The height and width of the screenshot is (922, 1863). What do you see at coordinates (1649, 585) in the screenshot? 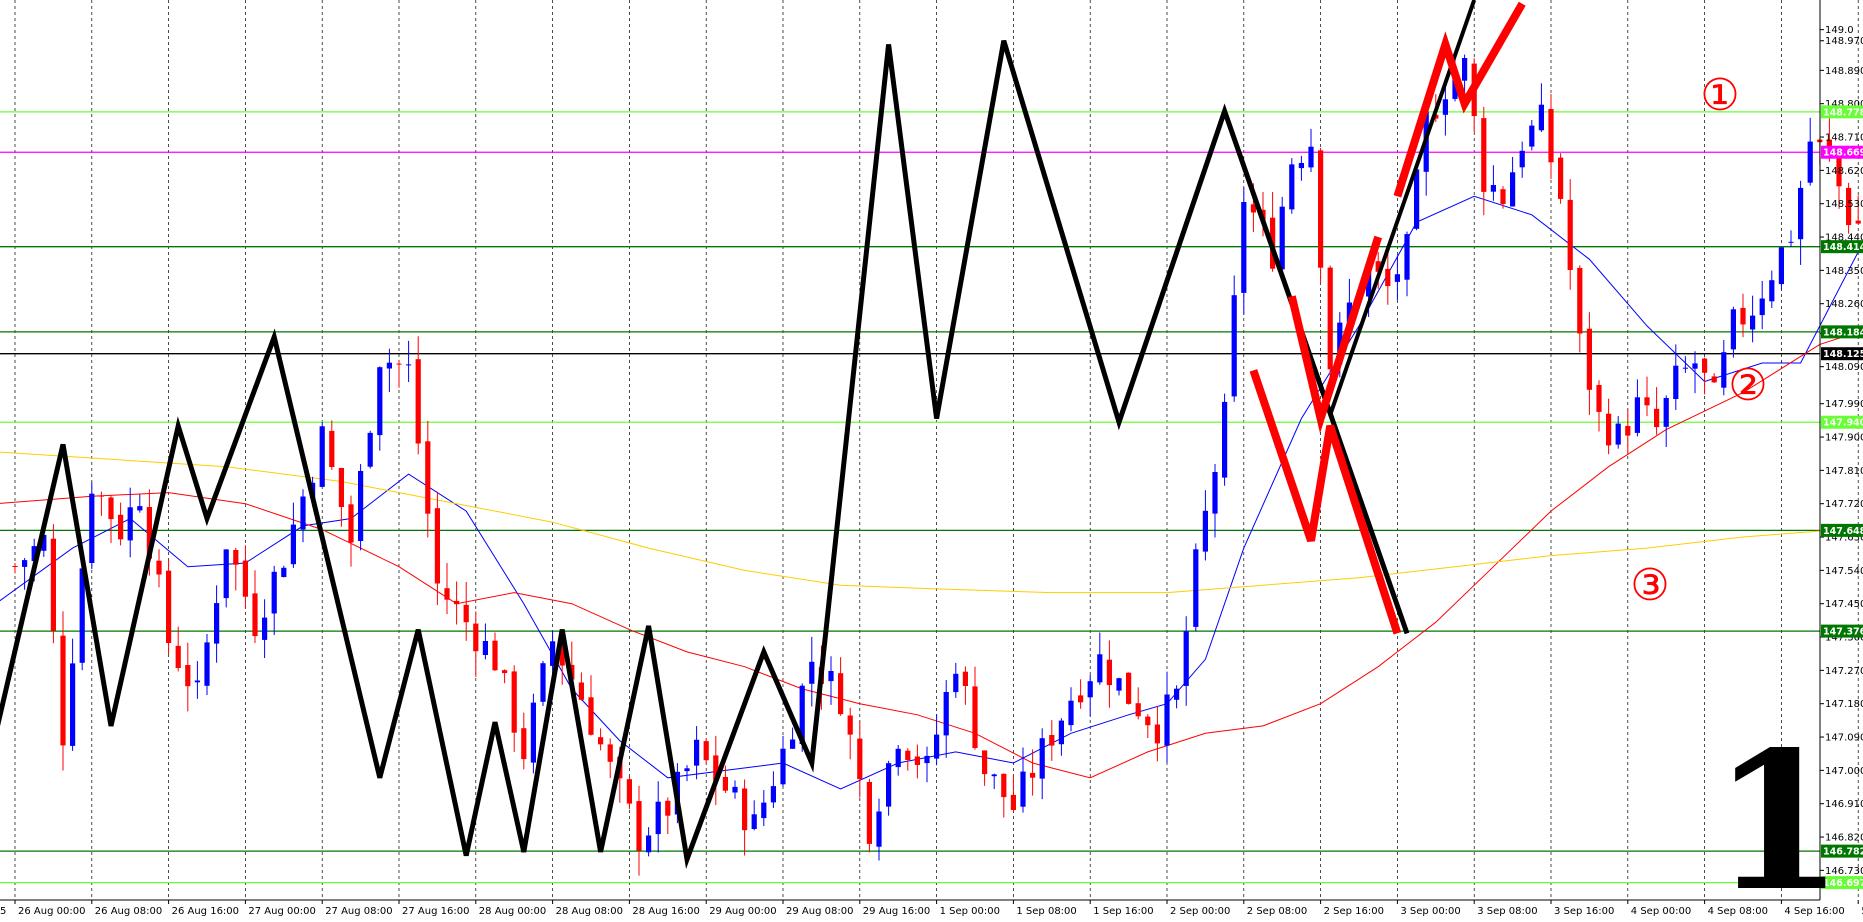
I see `forecast-marker-label: ③` at bounding box center [1649, 585].